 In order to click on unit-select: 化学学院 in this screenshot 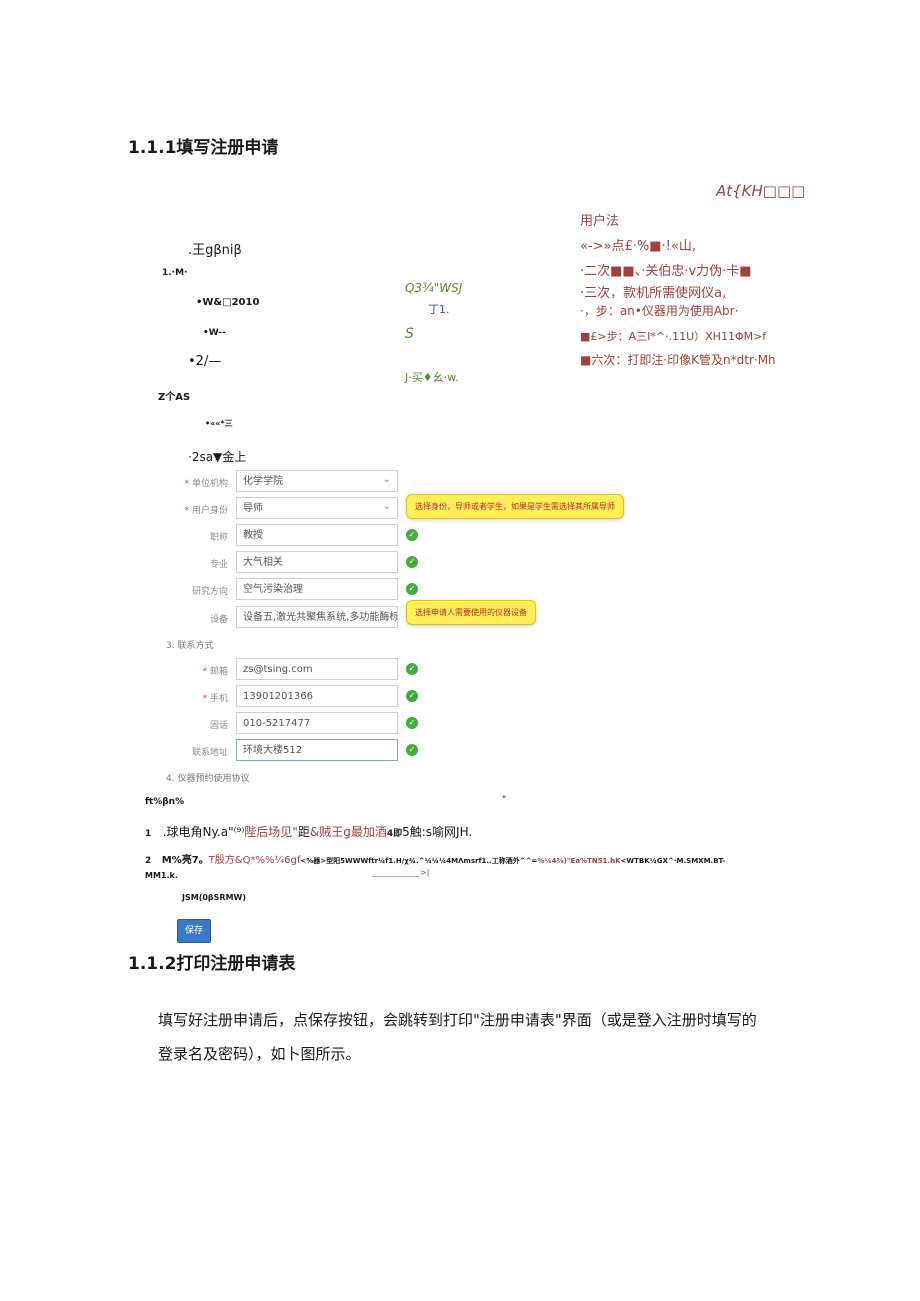, I will do `click(317, 481)`.